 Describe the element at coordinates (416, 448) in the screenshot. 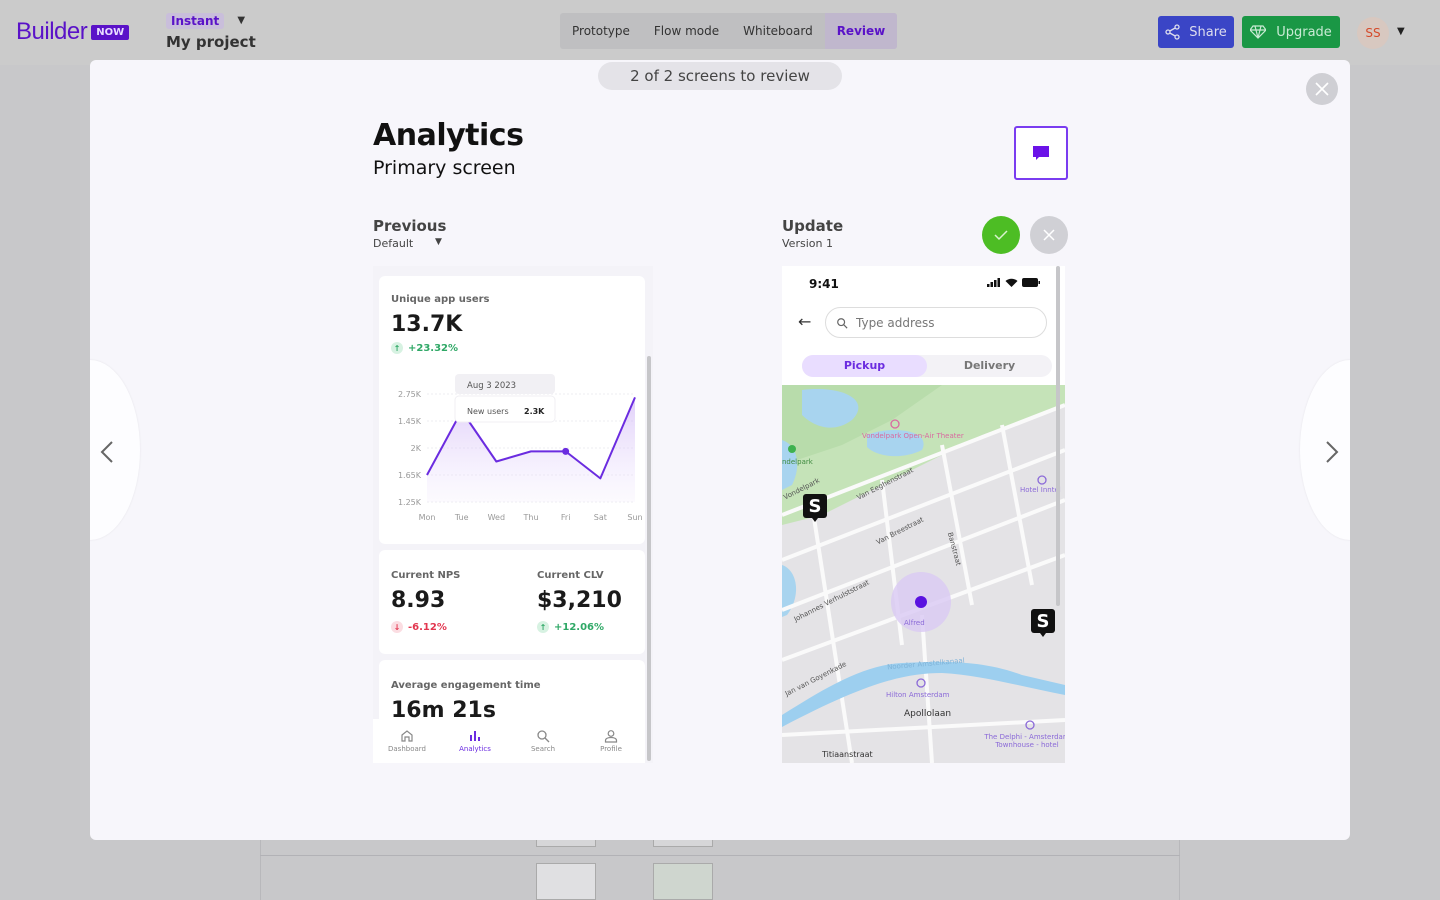

I see `y-tick-label: 2K` at that location.